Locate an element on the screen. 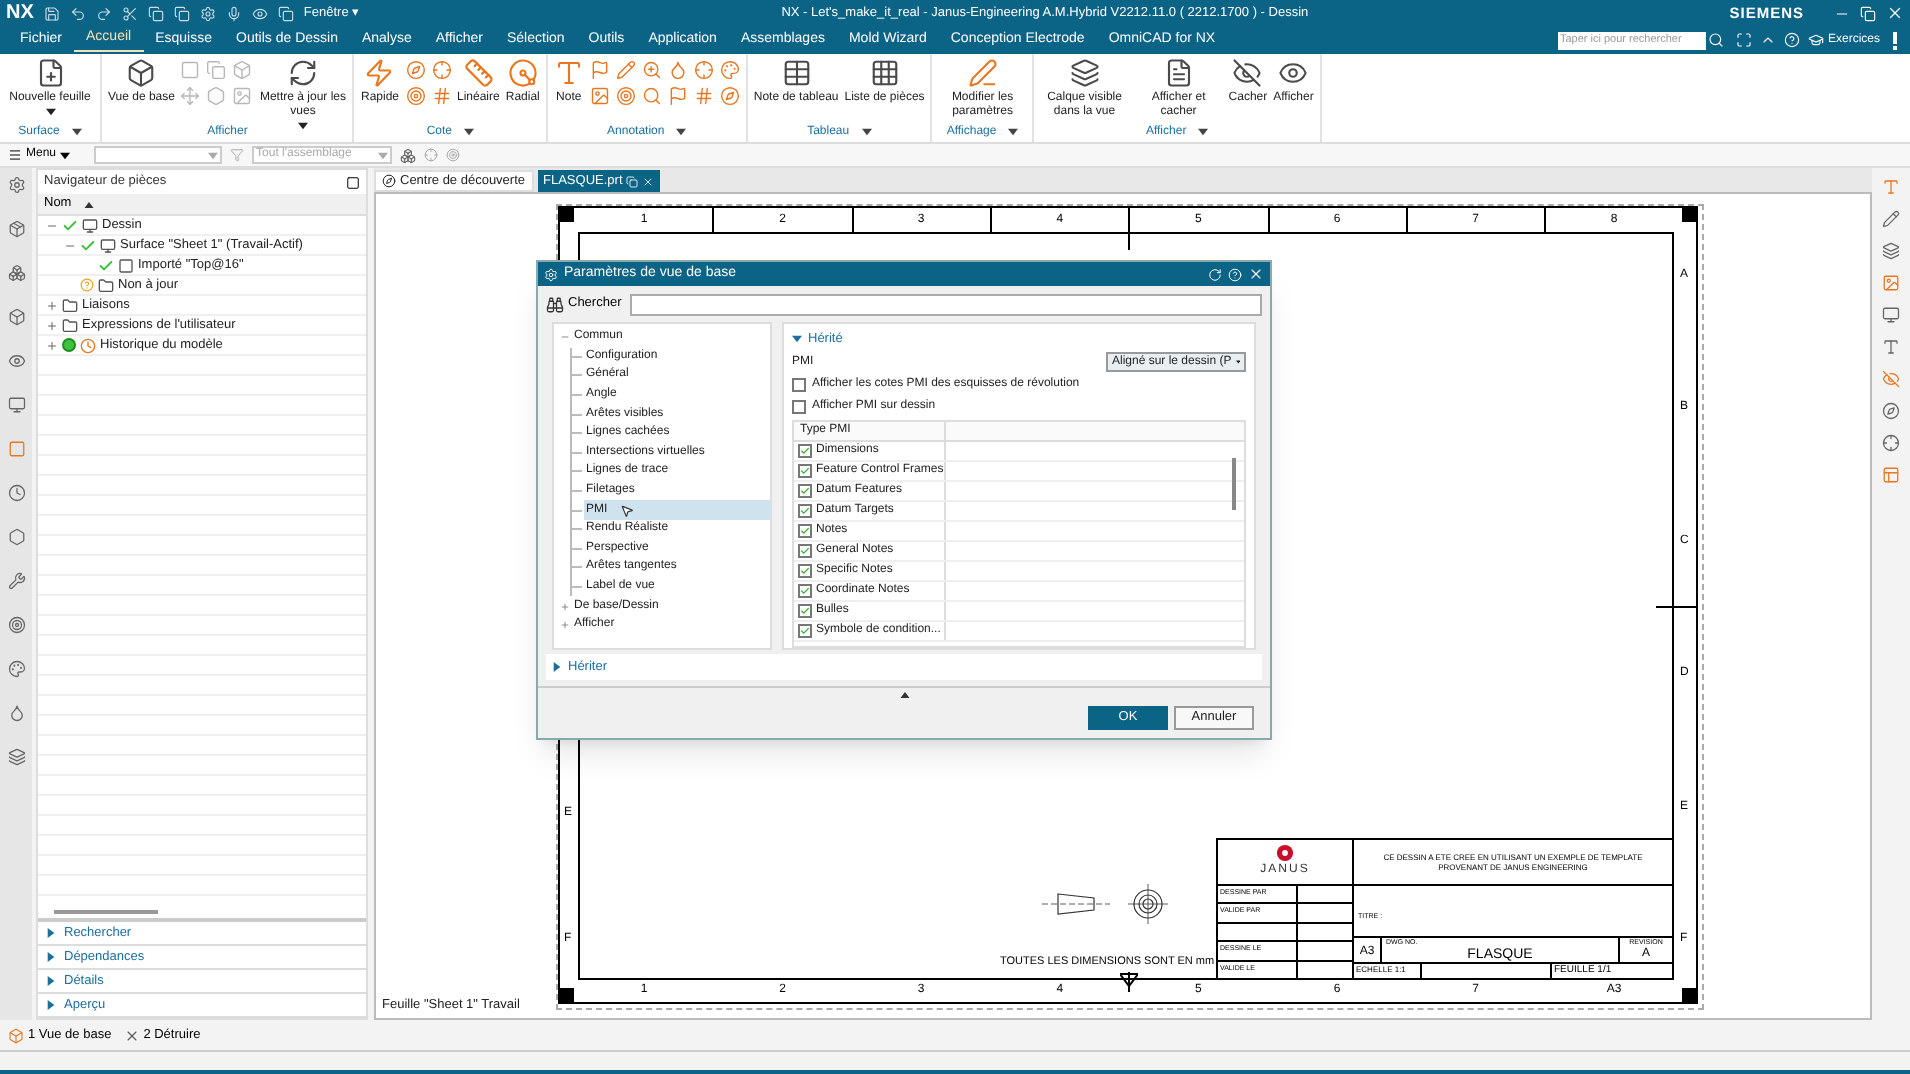  trapezoid-view-drawing is located at coordinates (1076, 904).